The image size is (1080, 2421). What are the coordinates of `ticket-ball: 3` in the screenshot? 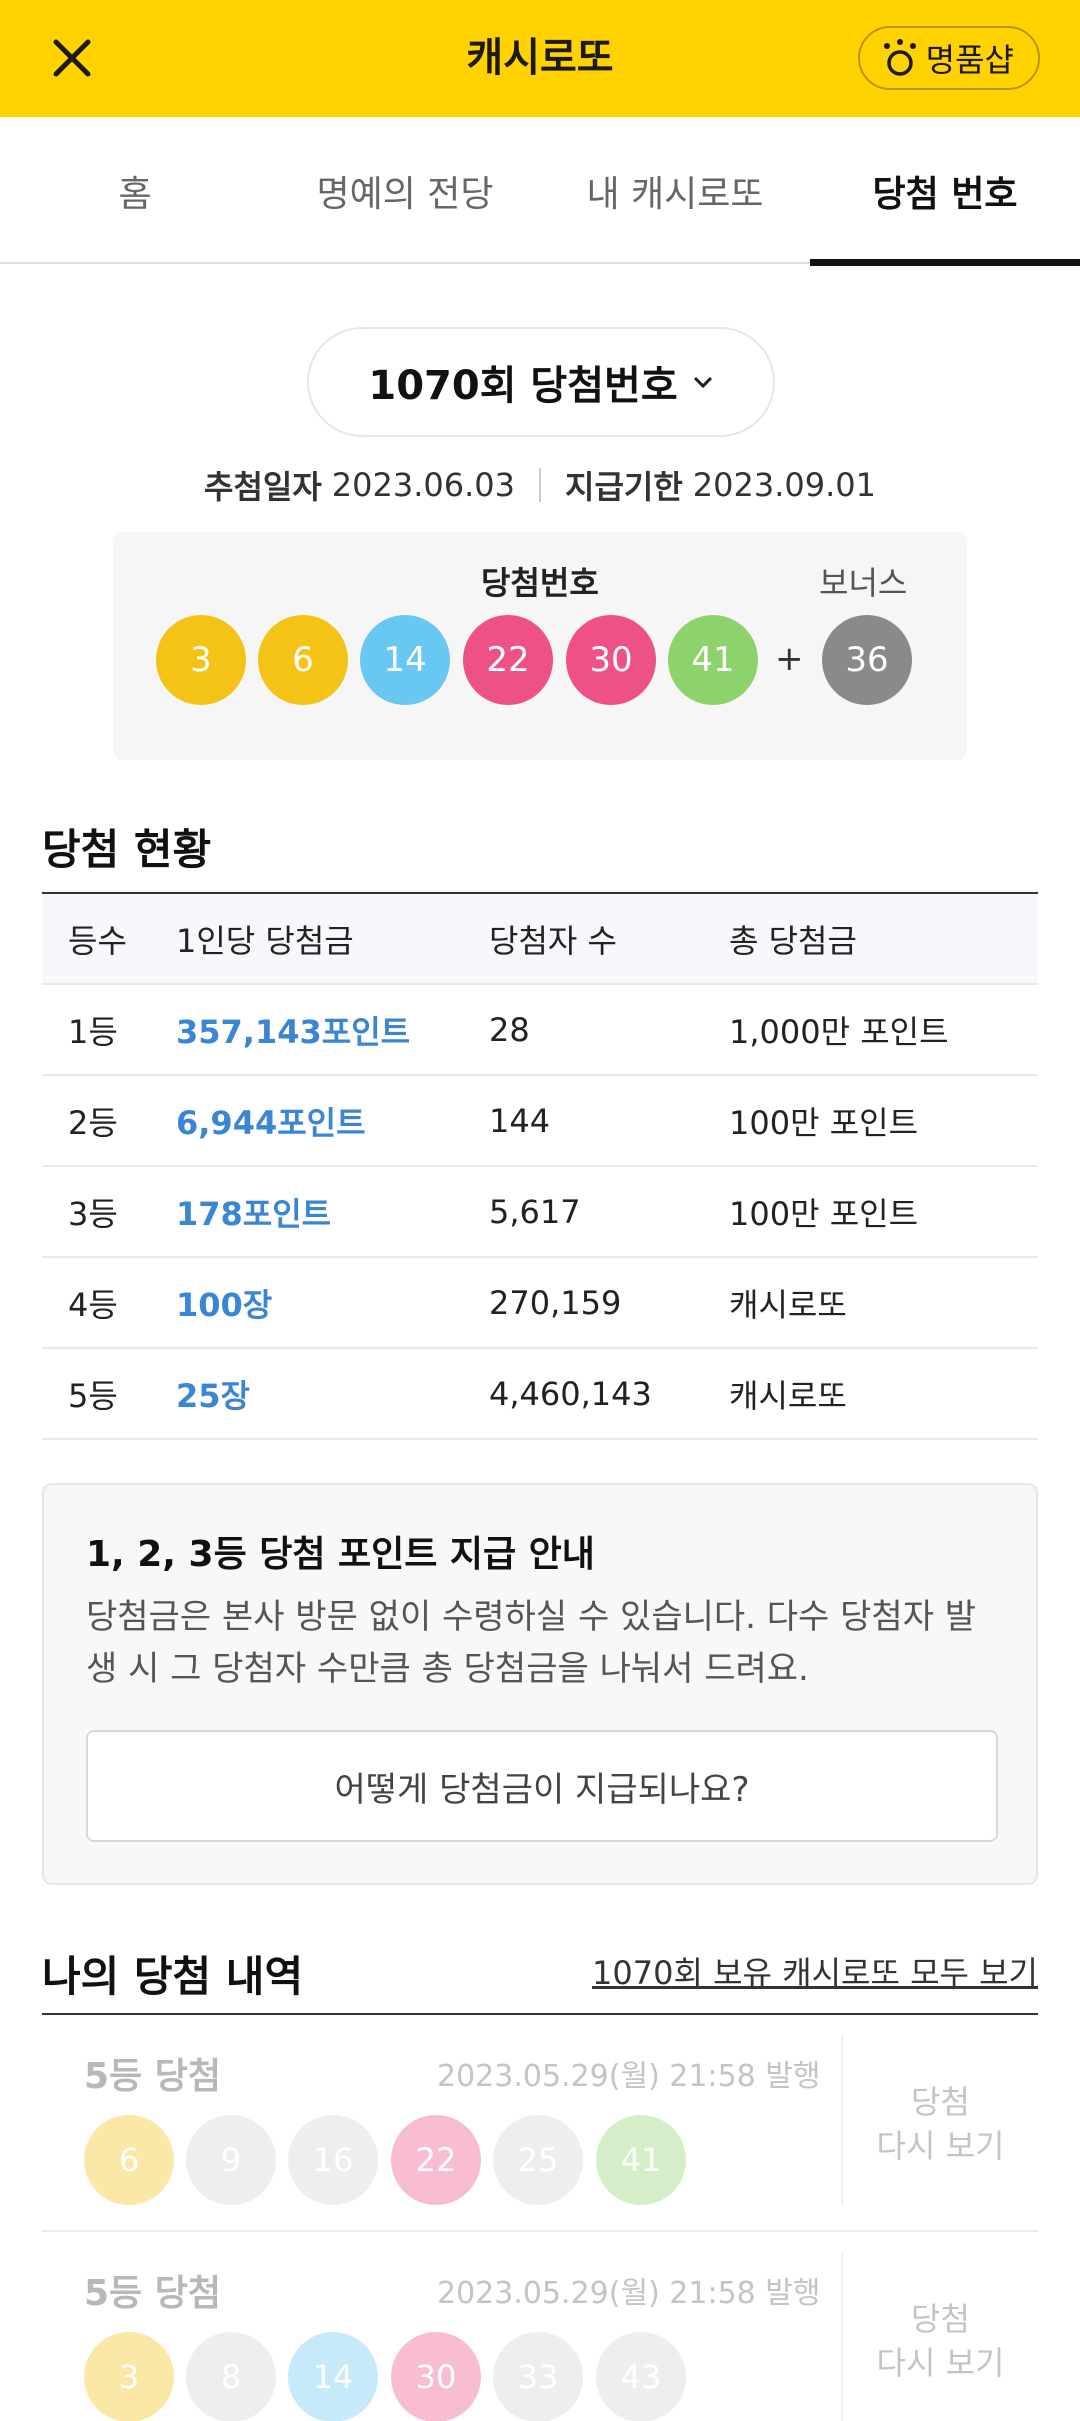 It's located at (129, 2376).